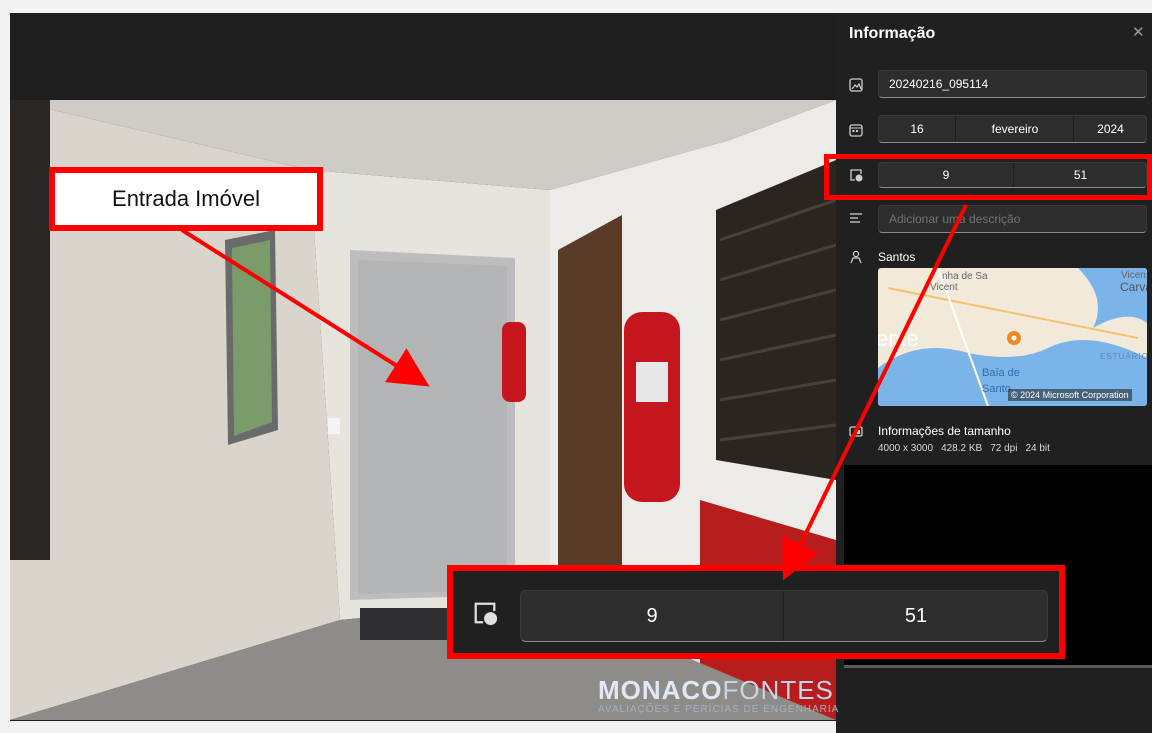 The height and width of the screenshot is (733, 1152). I want to click on map-label: Carva, so click(1133, 287).